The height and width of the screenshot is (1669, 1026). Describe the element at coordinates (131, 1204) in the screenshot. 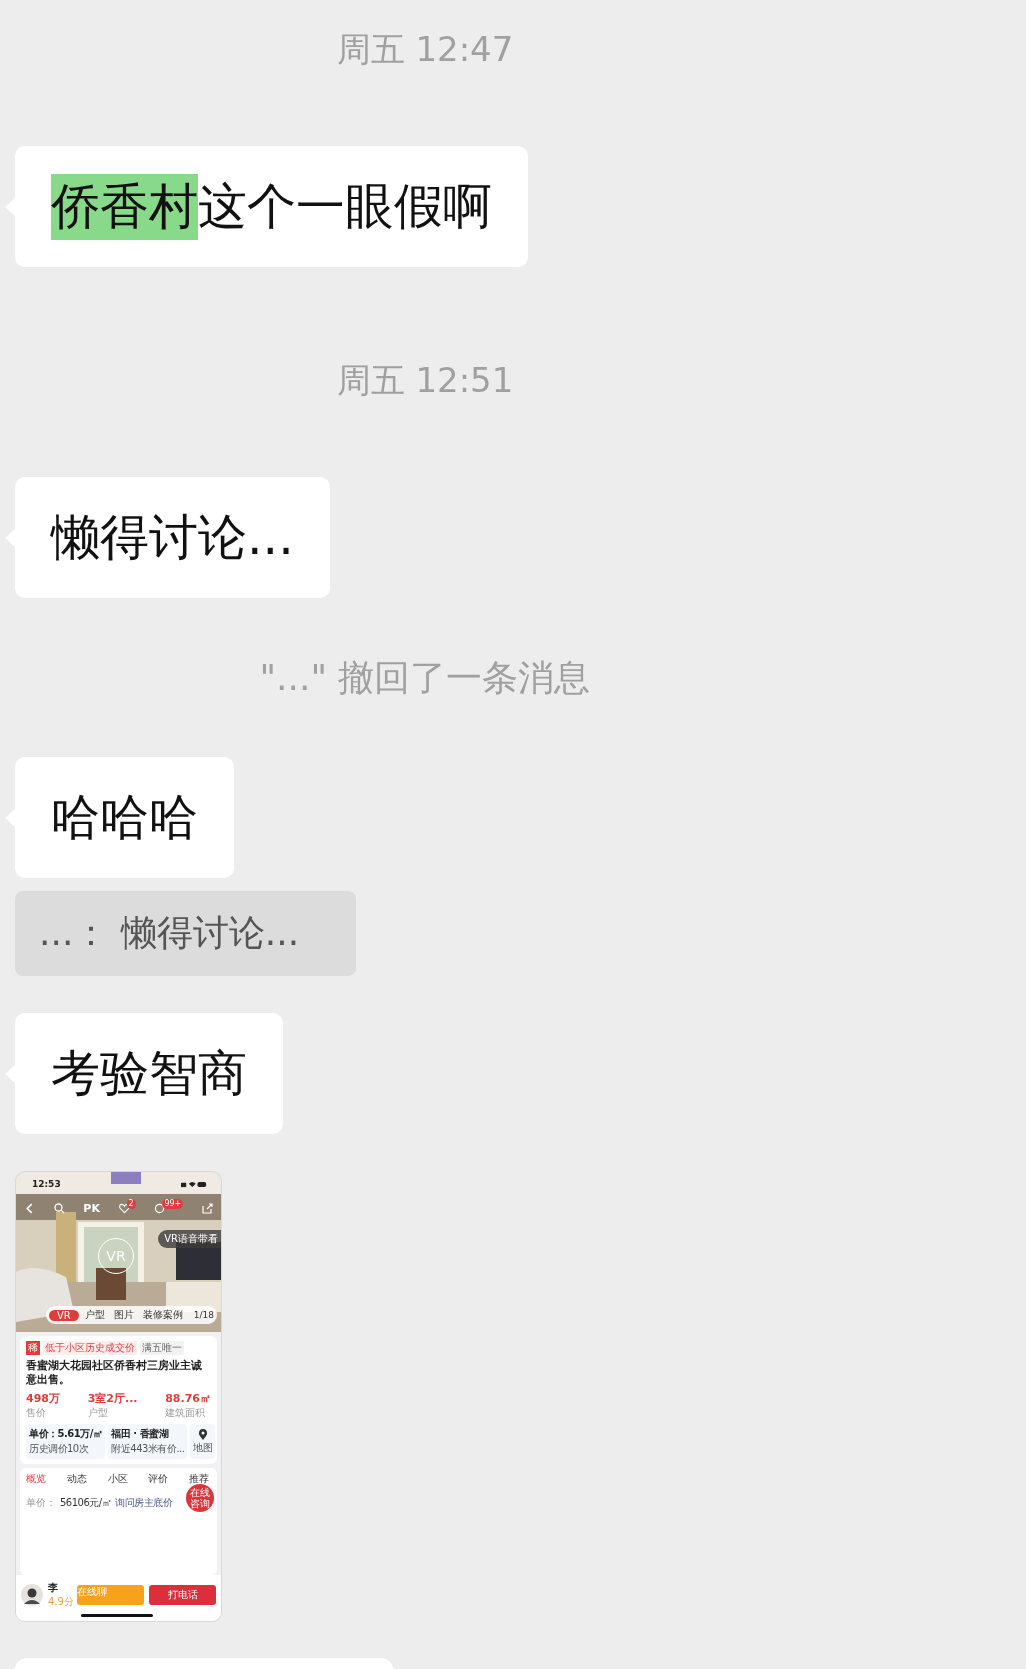

I see `count-badge: 2` at that location.